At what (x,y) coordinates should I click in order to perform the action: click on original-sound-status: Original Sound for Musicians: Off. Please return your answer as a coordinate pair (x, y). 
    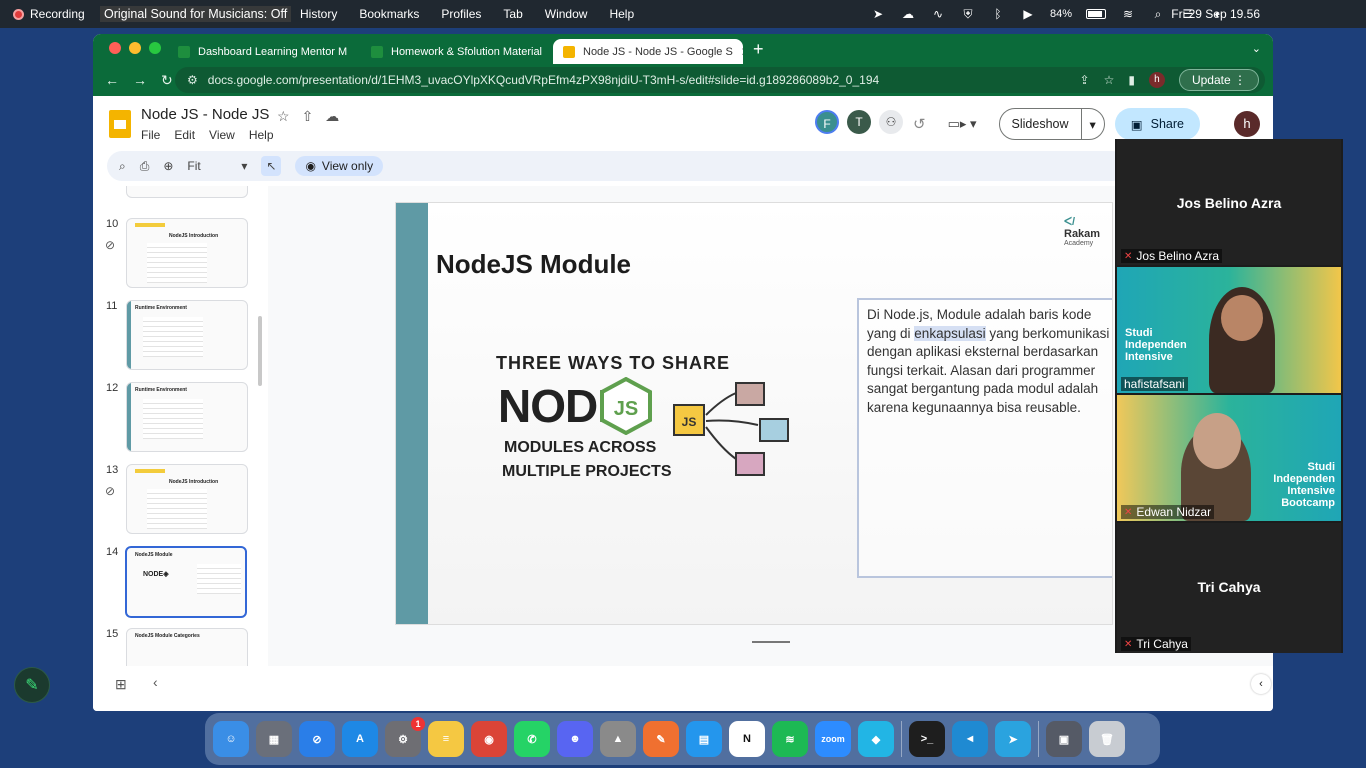
    Looking at the image, I should click on (196, 14).